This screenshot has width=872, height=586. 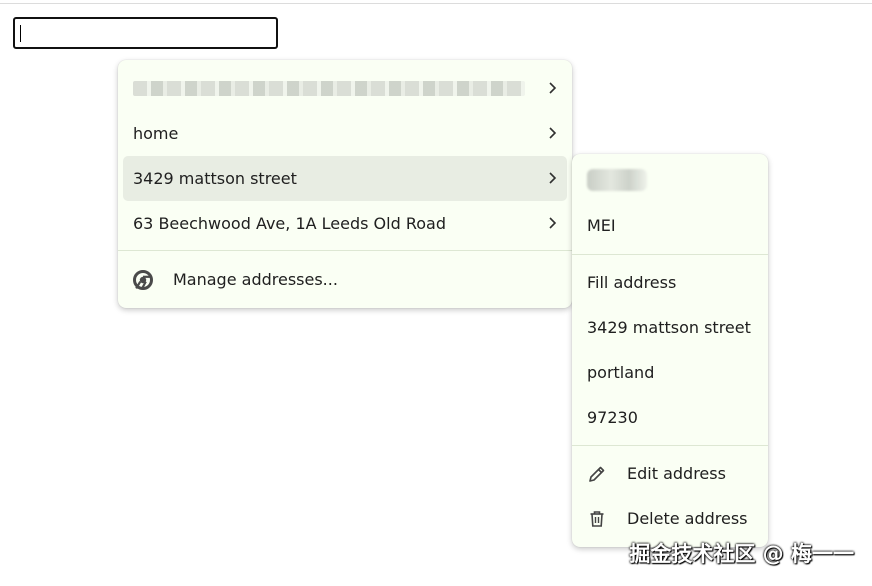 I want to click on fill-address-label: Fill address, so click(x=632, y=282).